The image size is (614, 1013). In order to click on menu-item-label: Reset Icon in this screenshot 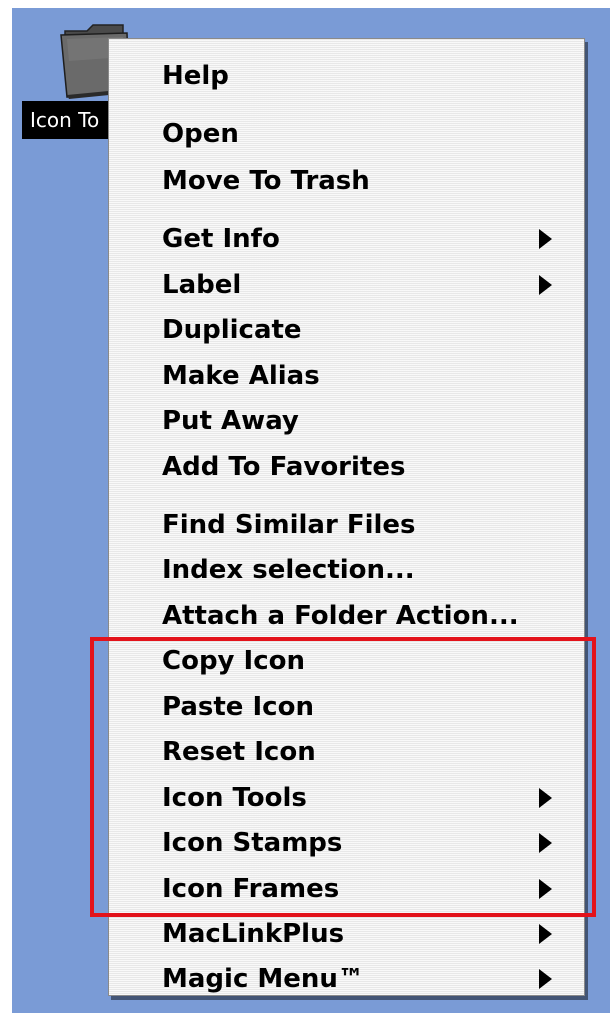, I will do `click(239, 752)`.